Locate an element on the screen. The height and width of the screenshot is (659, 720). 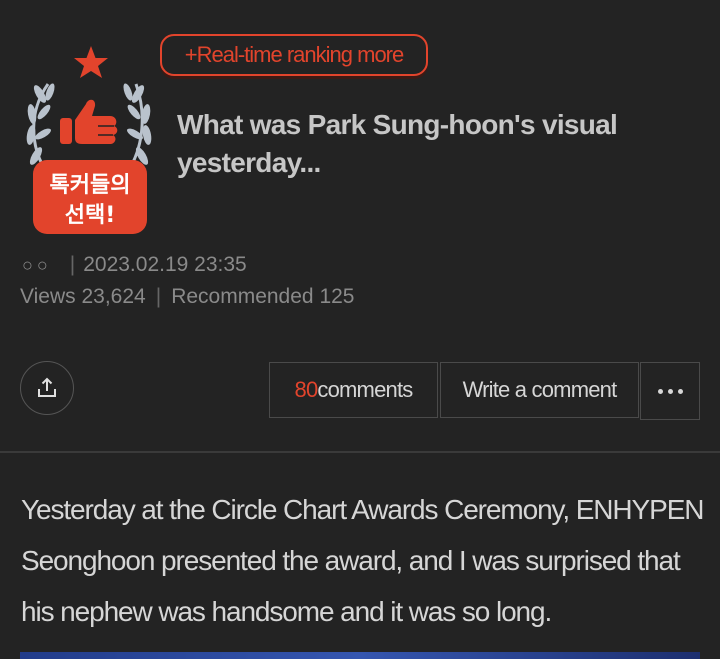
share-icon is located at coordinates (47, 387).